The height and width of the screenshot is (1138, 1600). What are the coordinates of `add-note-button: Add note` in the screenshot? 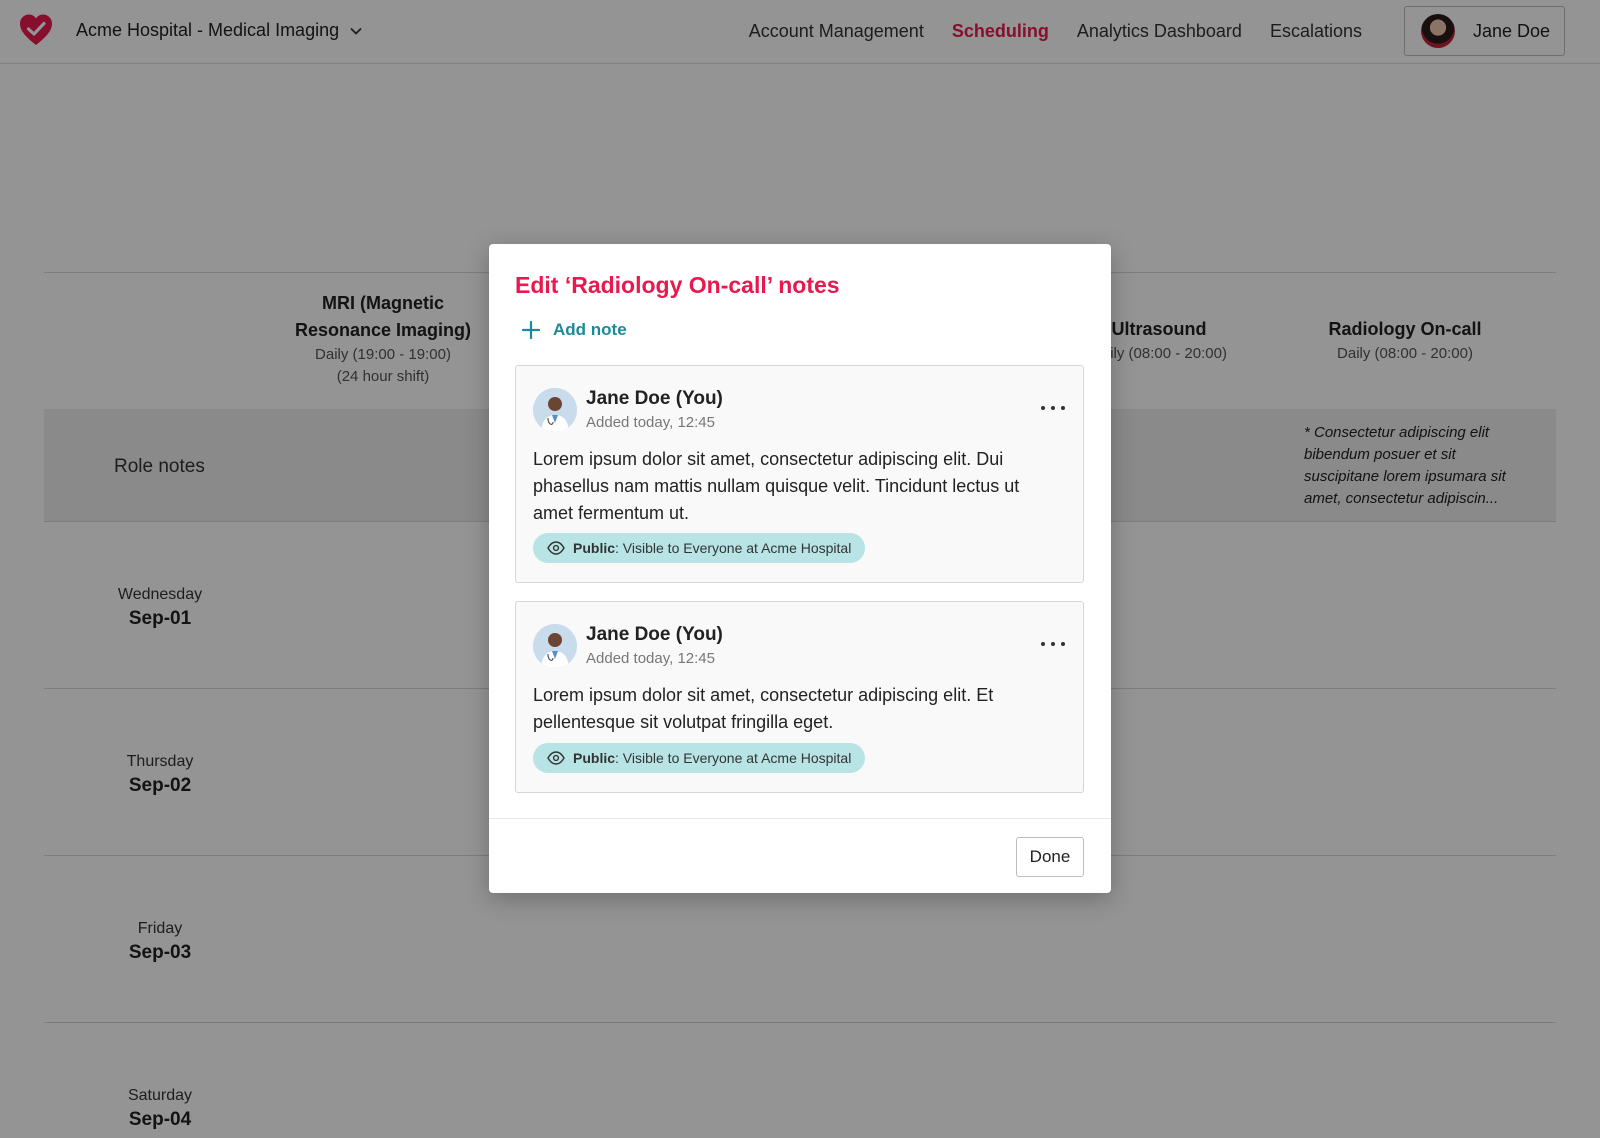 It's located at (574, 330).